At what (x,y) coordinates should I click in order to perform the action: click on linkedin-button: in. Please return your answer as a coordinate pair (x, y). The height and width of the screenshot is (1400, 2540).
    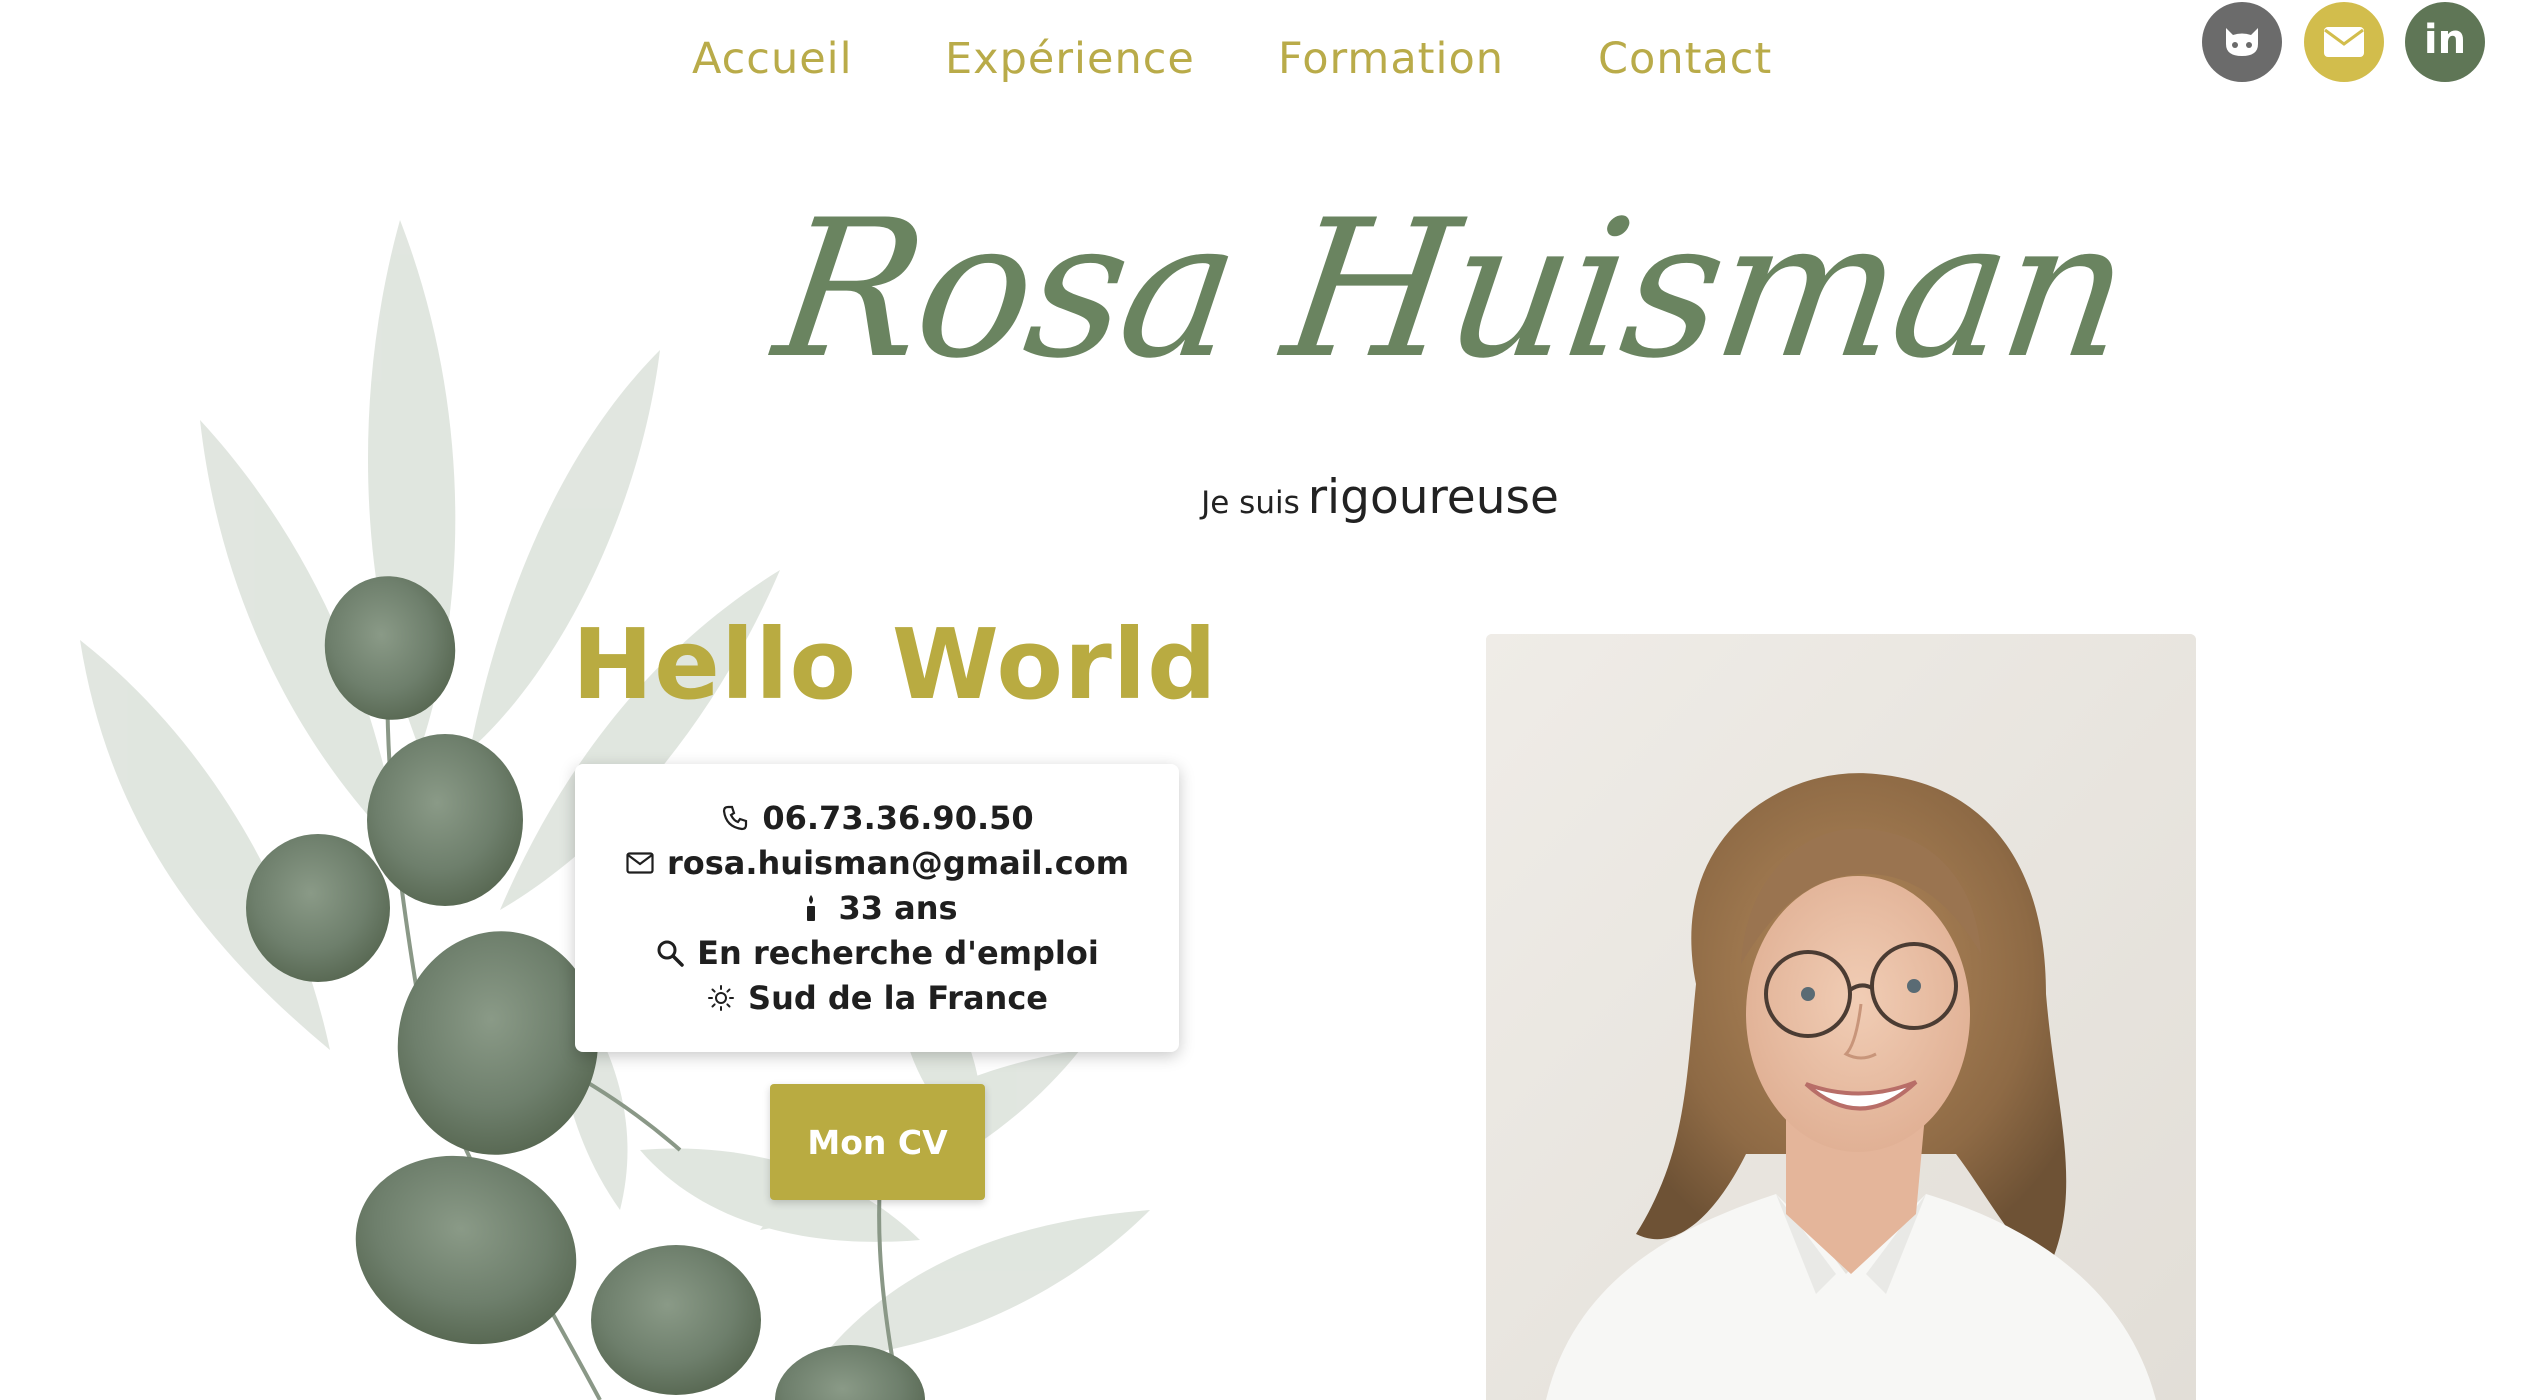
    Looking at the image, I should click on (2445, 42).